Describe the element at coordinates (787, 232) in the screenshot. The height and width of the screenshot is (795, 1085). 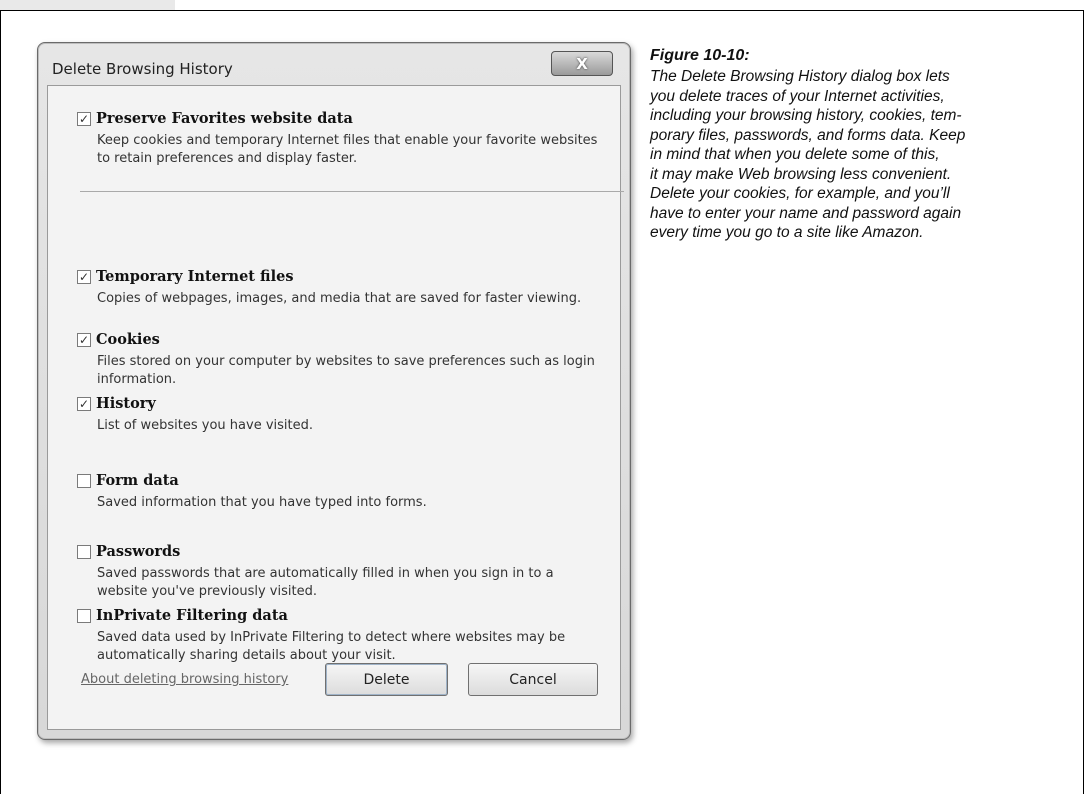
I see `caption-line: every time you go to a site like Amazon.` at that location.